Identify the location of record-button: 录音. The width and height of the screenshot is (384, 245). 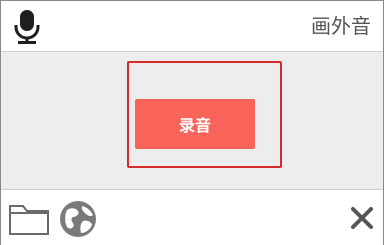
(195, 124).